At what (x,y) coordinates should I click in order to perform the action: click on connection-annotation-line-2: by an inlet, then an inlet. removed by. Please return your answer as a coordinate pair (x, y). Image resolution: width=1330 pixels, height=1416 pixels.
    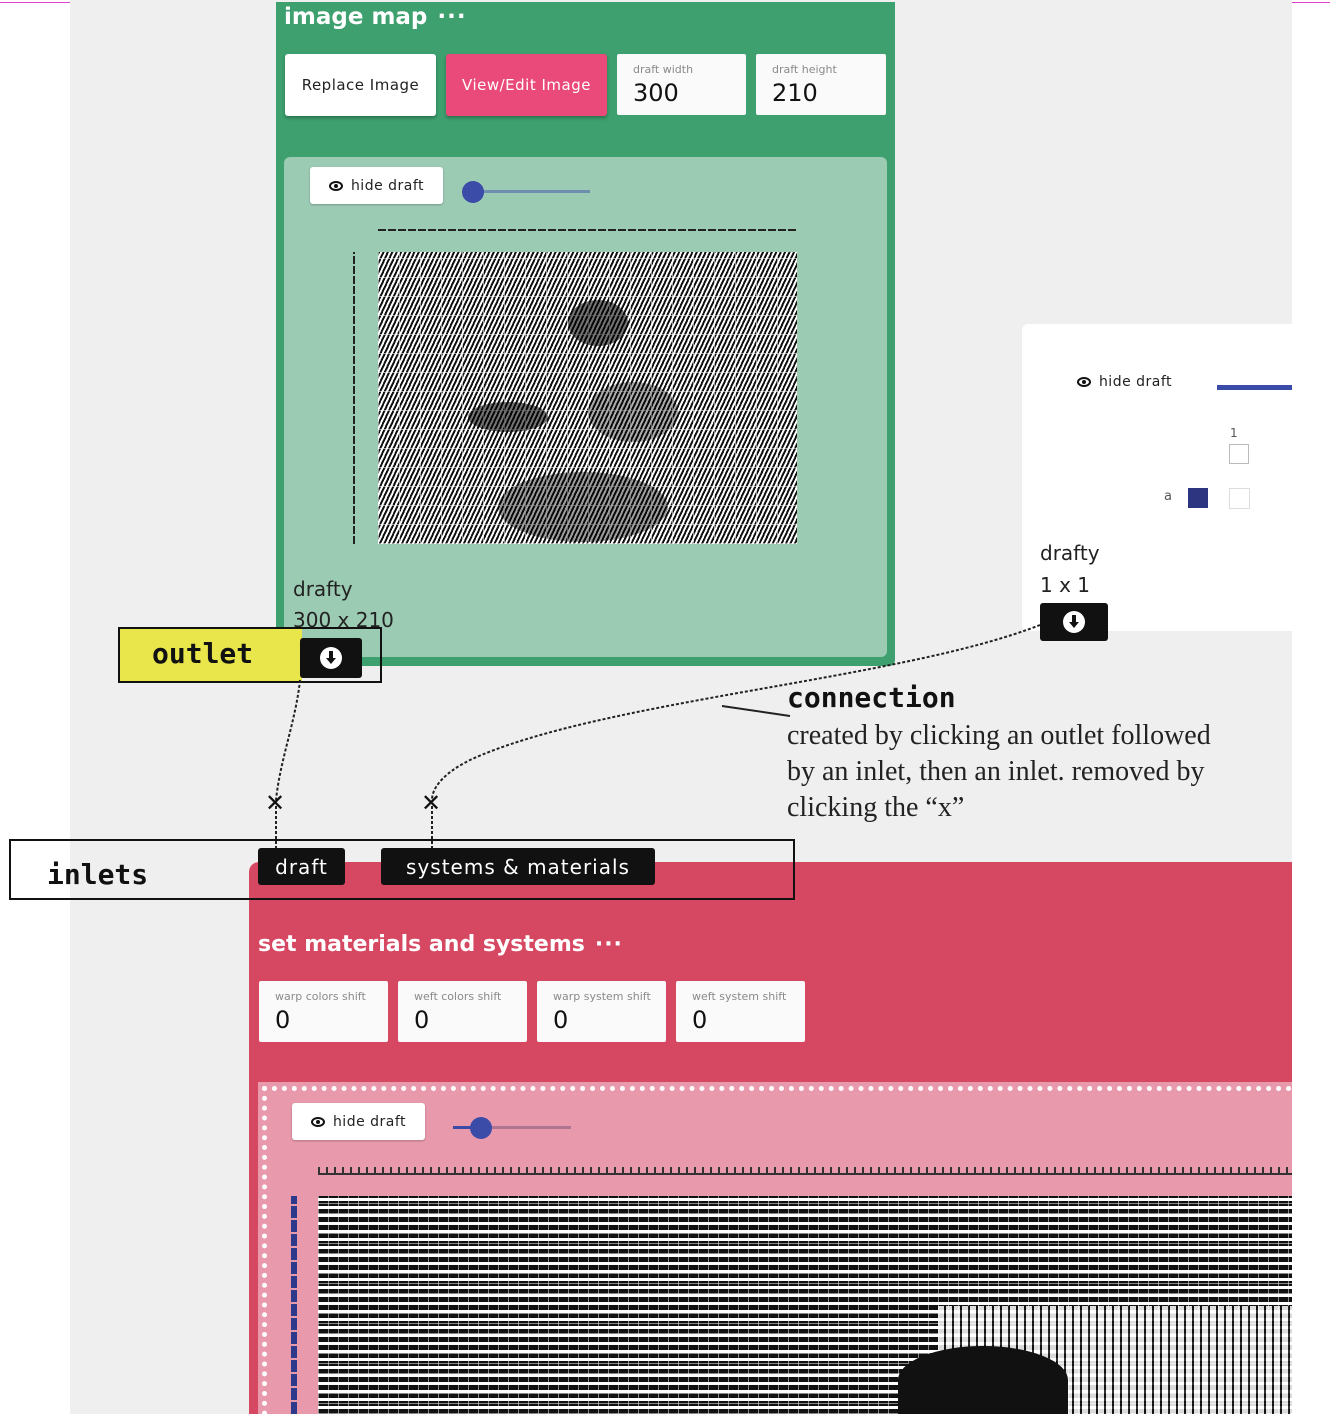
    Looking at the image, I should click on (996, 771).